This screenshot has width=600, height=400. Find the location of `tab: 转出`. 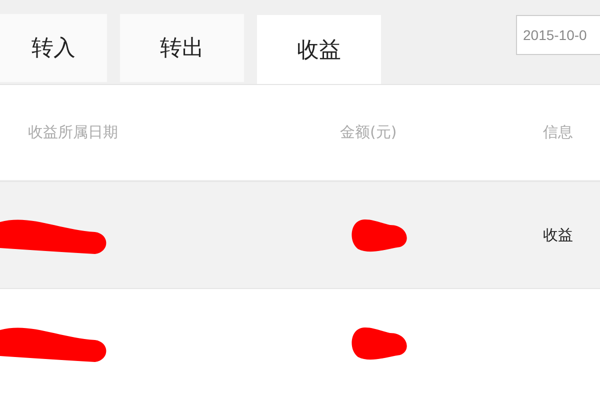

tab: 转出 is located at coordinates (182, 48).